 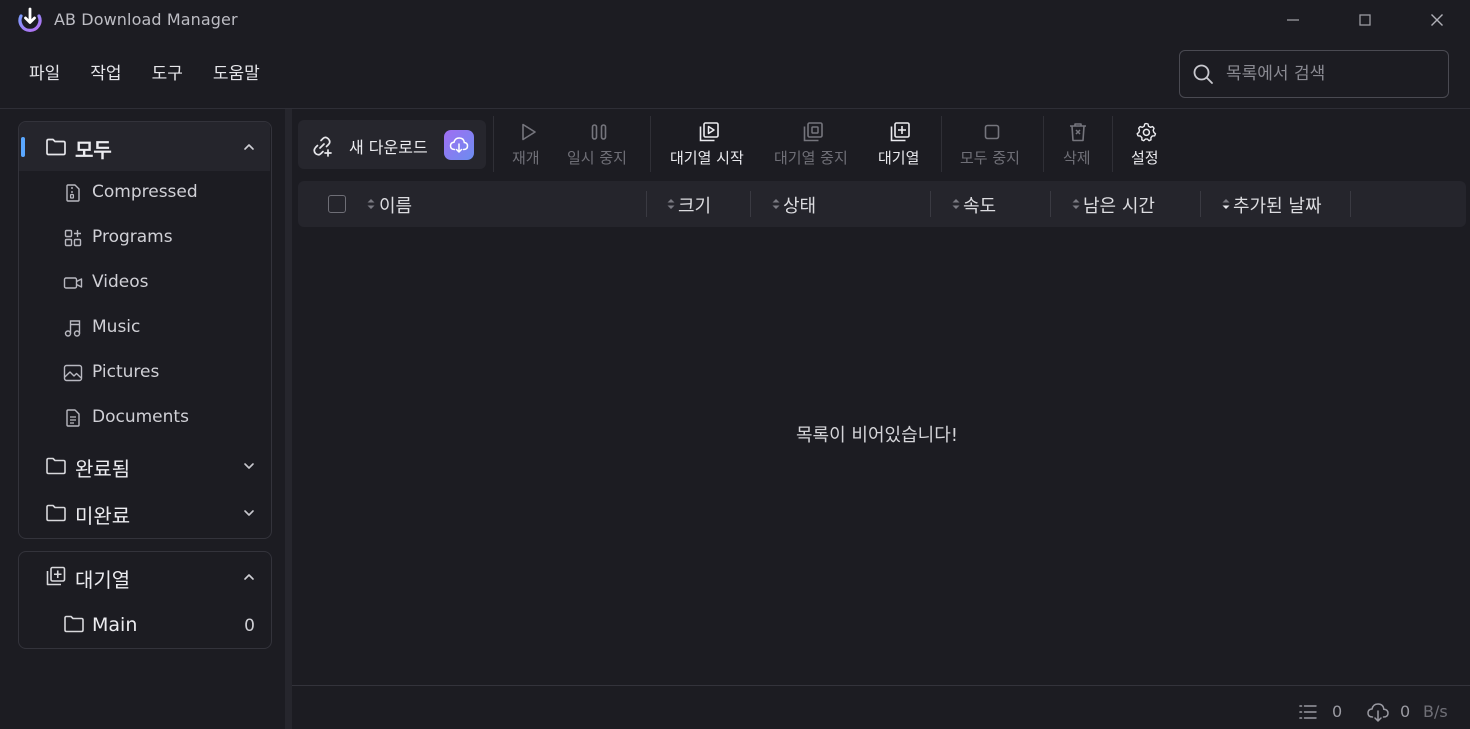 I want to click on stop-all-label: 모두 중지, so click(x=990, y=158).